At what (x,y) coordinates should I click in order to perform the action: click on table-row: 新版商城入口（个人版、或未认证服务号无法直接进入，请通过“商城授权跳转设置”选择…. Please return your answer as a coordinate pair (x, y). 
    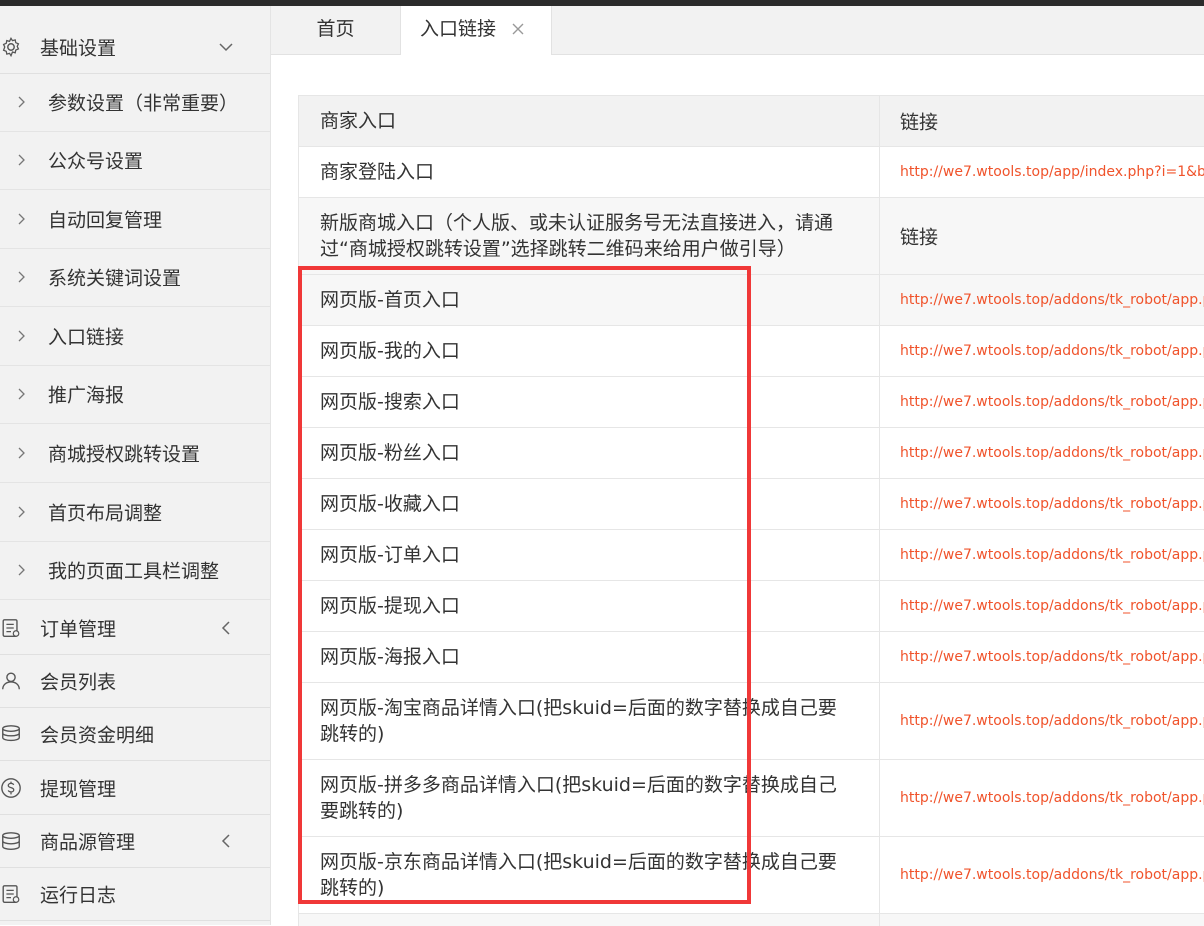
    Looking at the image, I should click on (751, 236).